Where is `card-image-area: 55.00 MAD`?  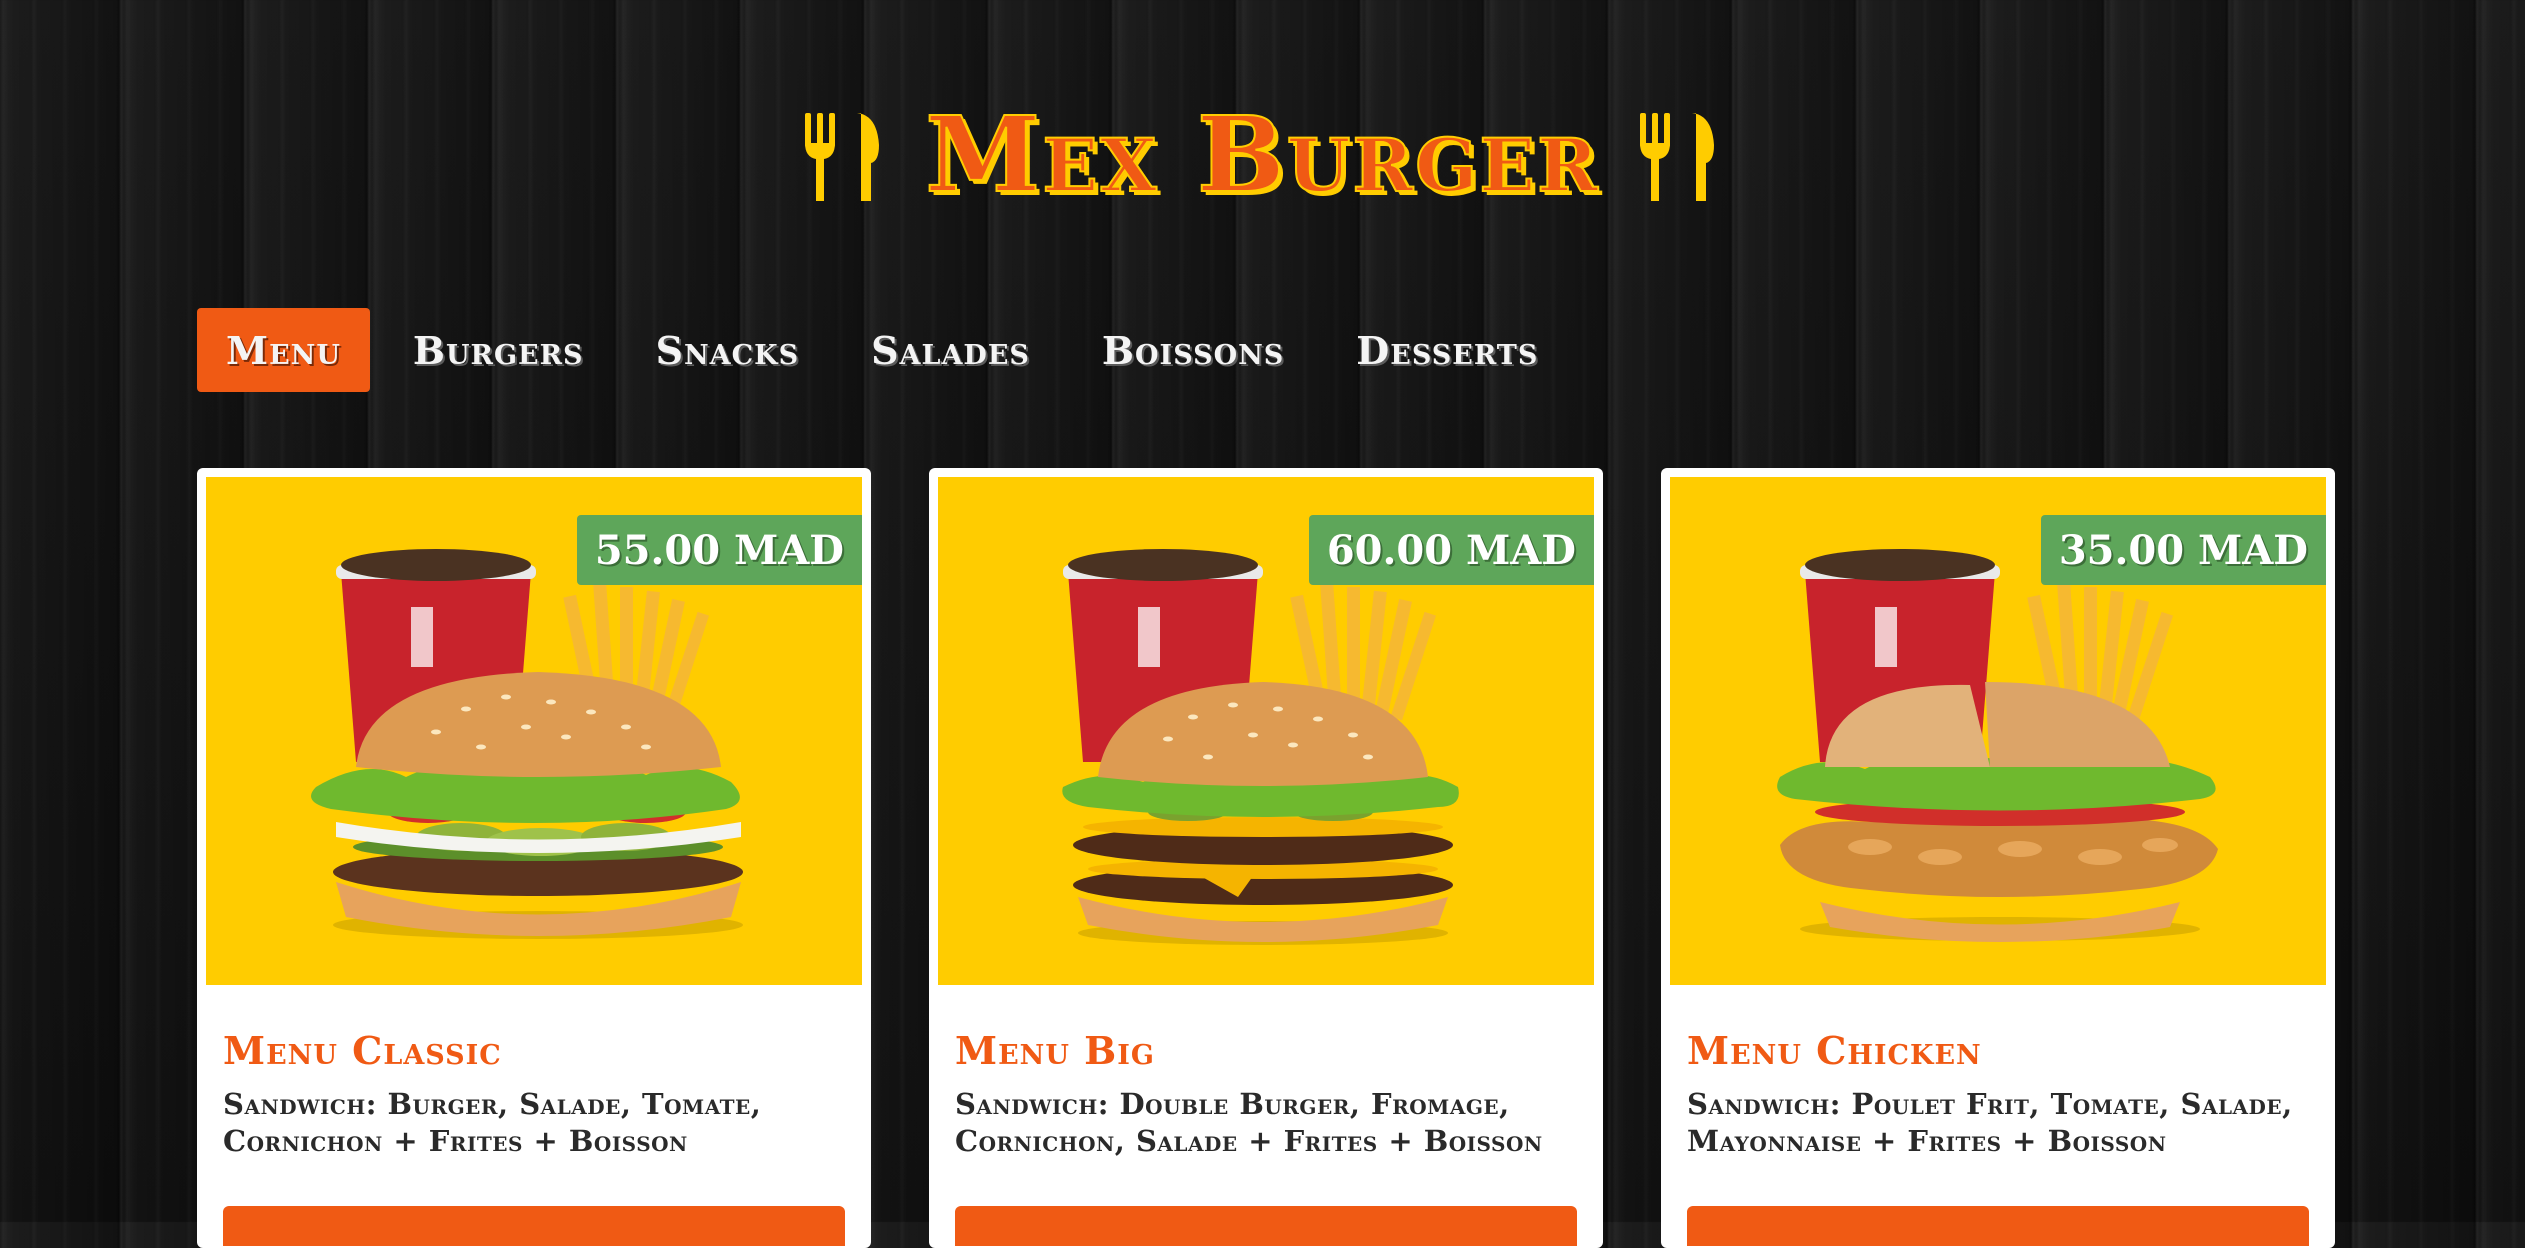
card-image-area: 55.00 MAD is located at coordinates (534, 731).